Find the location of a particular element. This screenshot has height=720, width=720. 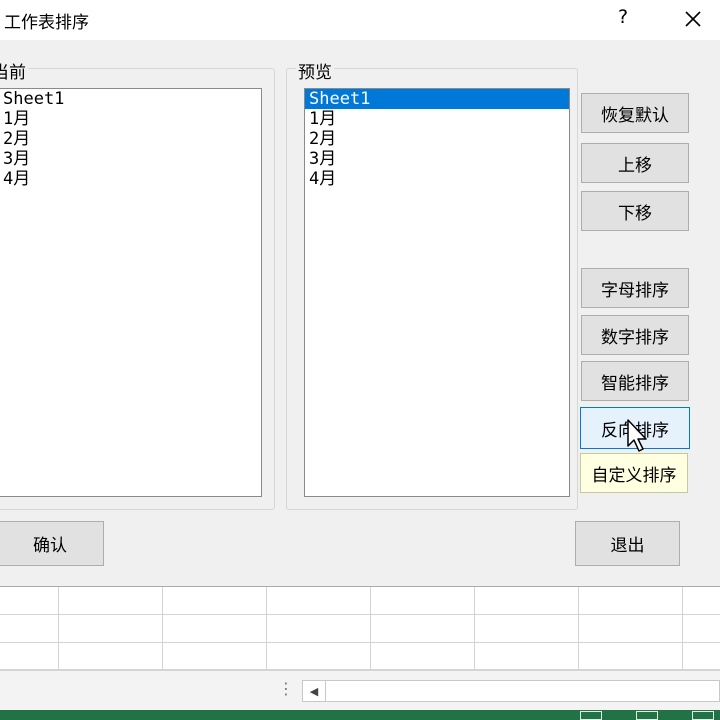

preview-list-item: 2月 is located at coordinates (437, 139).